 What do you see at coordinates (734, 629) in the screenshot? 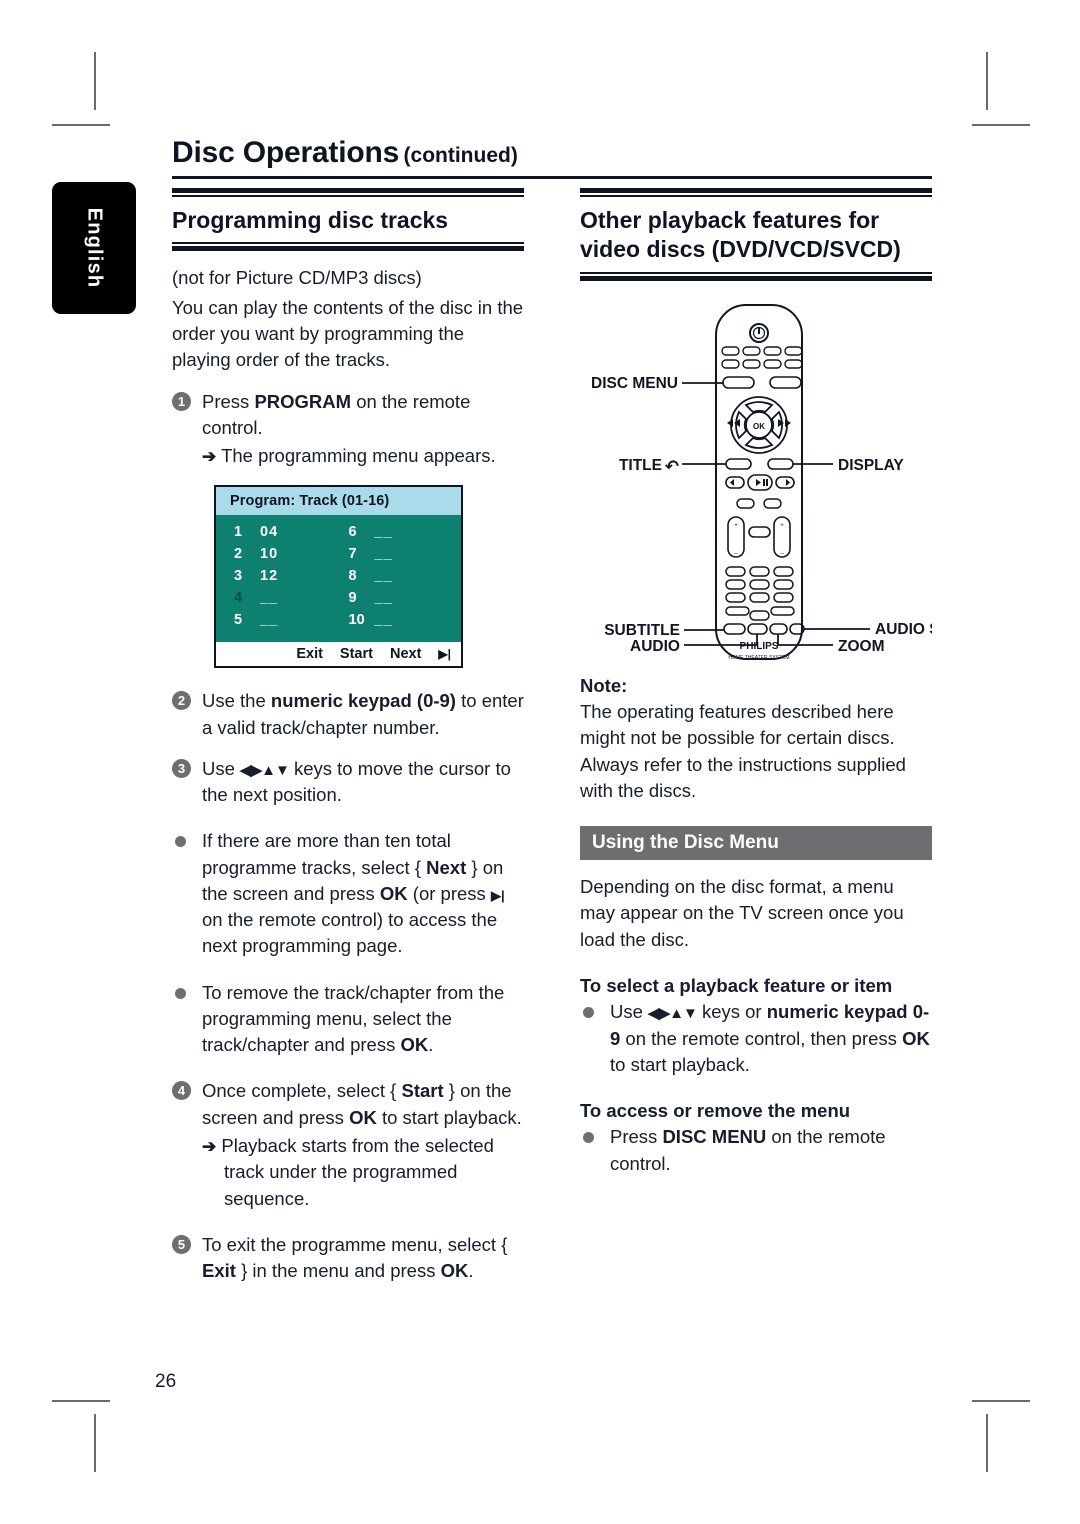
I see `subtitle-button` at bounding box center [734, 629].